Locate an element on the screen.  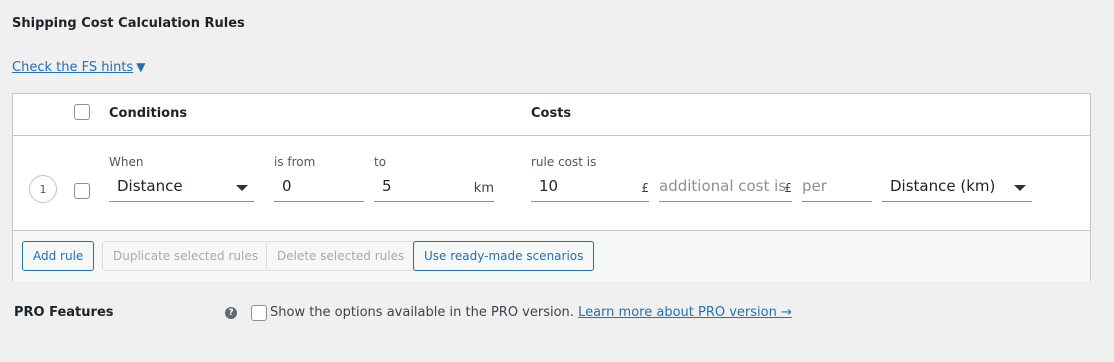
duplicate-rules-button: Duplicate selected rules is located at coordinates (185, 256).